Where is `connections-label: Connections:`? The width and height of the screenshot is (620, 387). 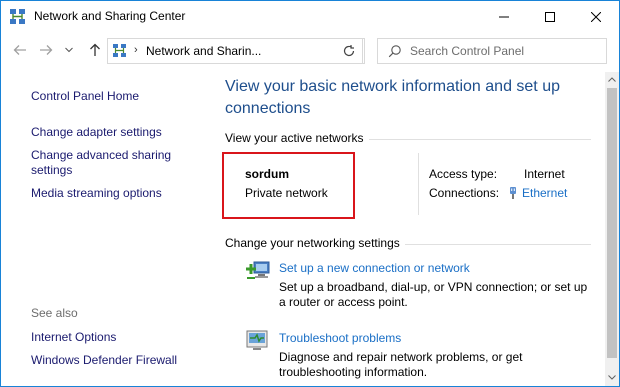
connections-label: Connections: is located at coordinates (464, 193).